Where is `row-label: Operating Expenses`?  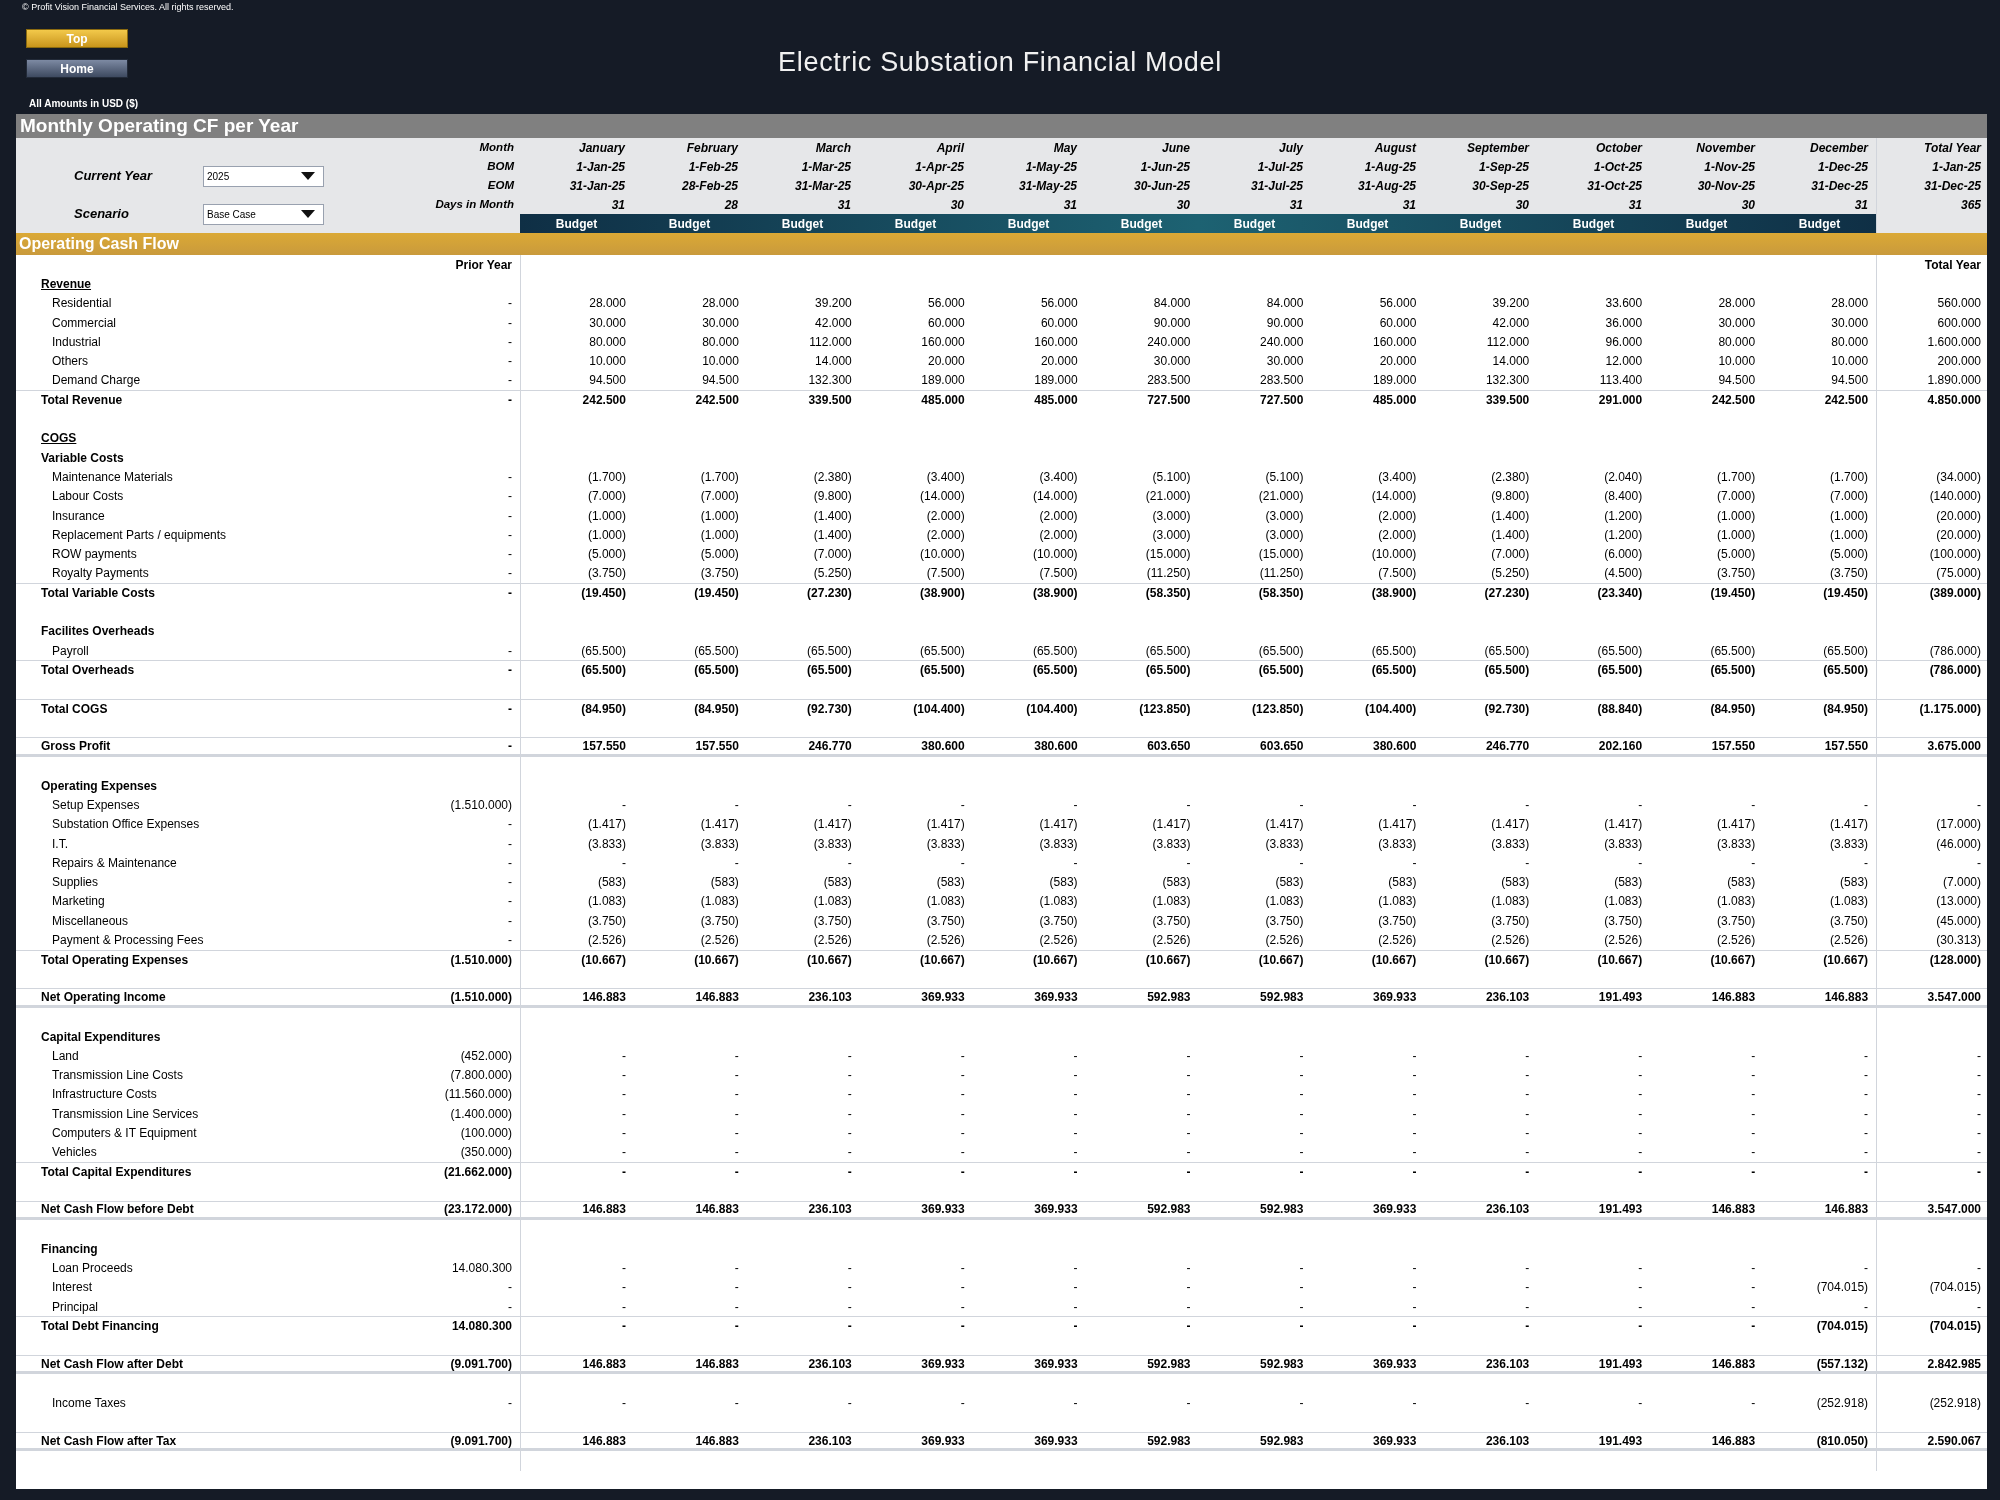
row-label: Operating Expenses is located at coordinates (99, 786).